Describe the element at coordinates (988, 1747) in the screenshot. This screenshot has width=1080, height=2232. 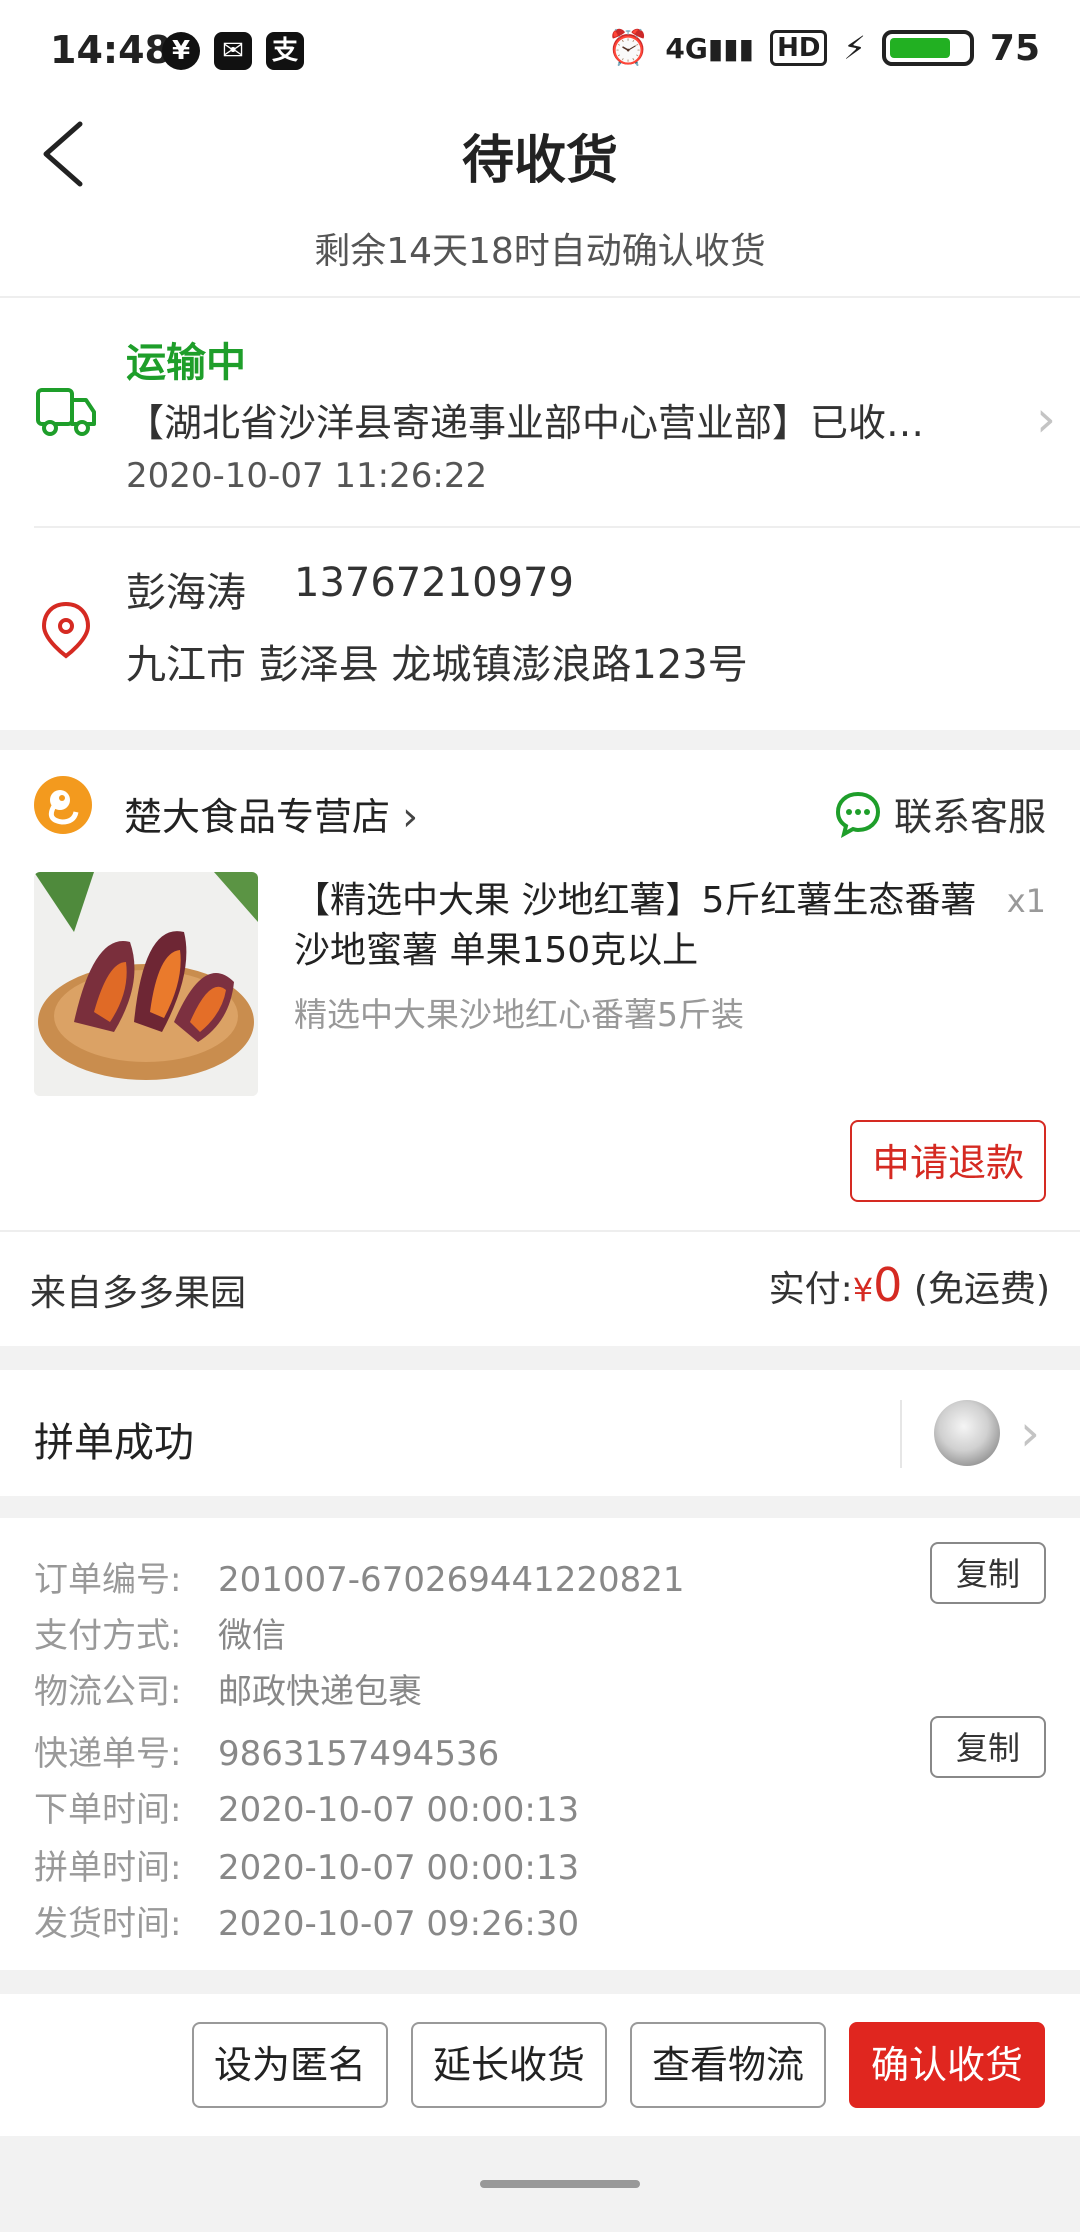
I see `copy-tracking-number-button: 复制` at that location.